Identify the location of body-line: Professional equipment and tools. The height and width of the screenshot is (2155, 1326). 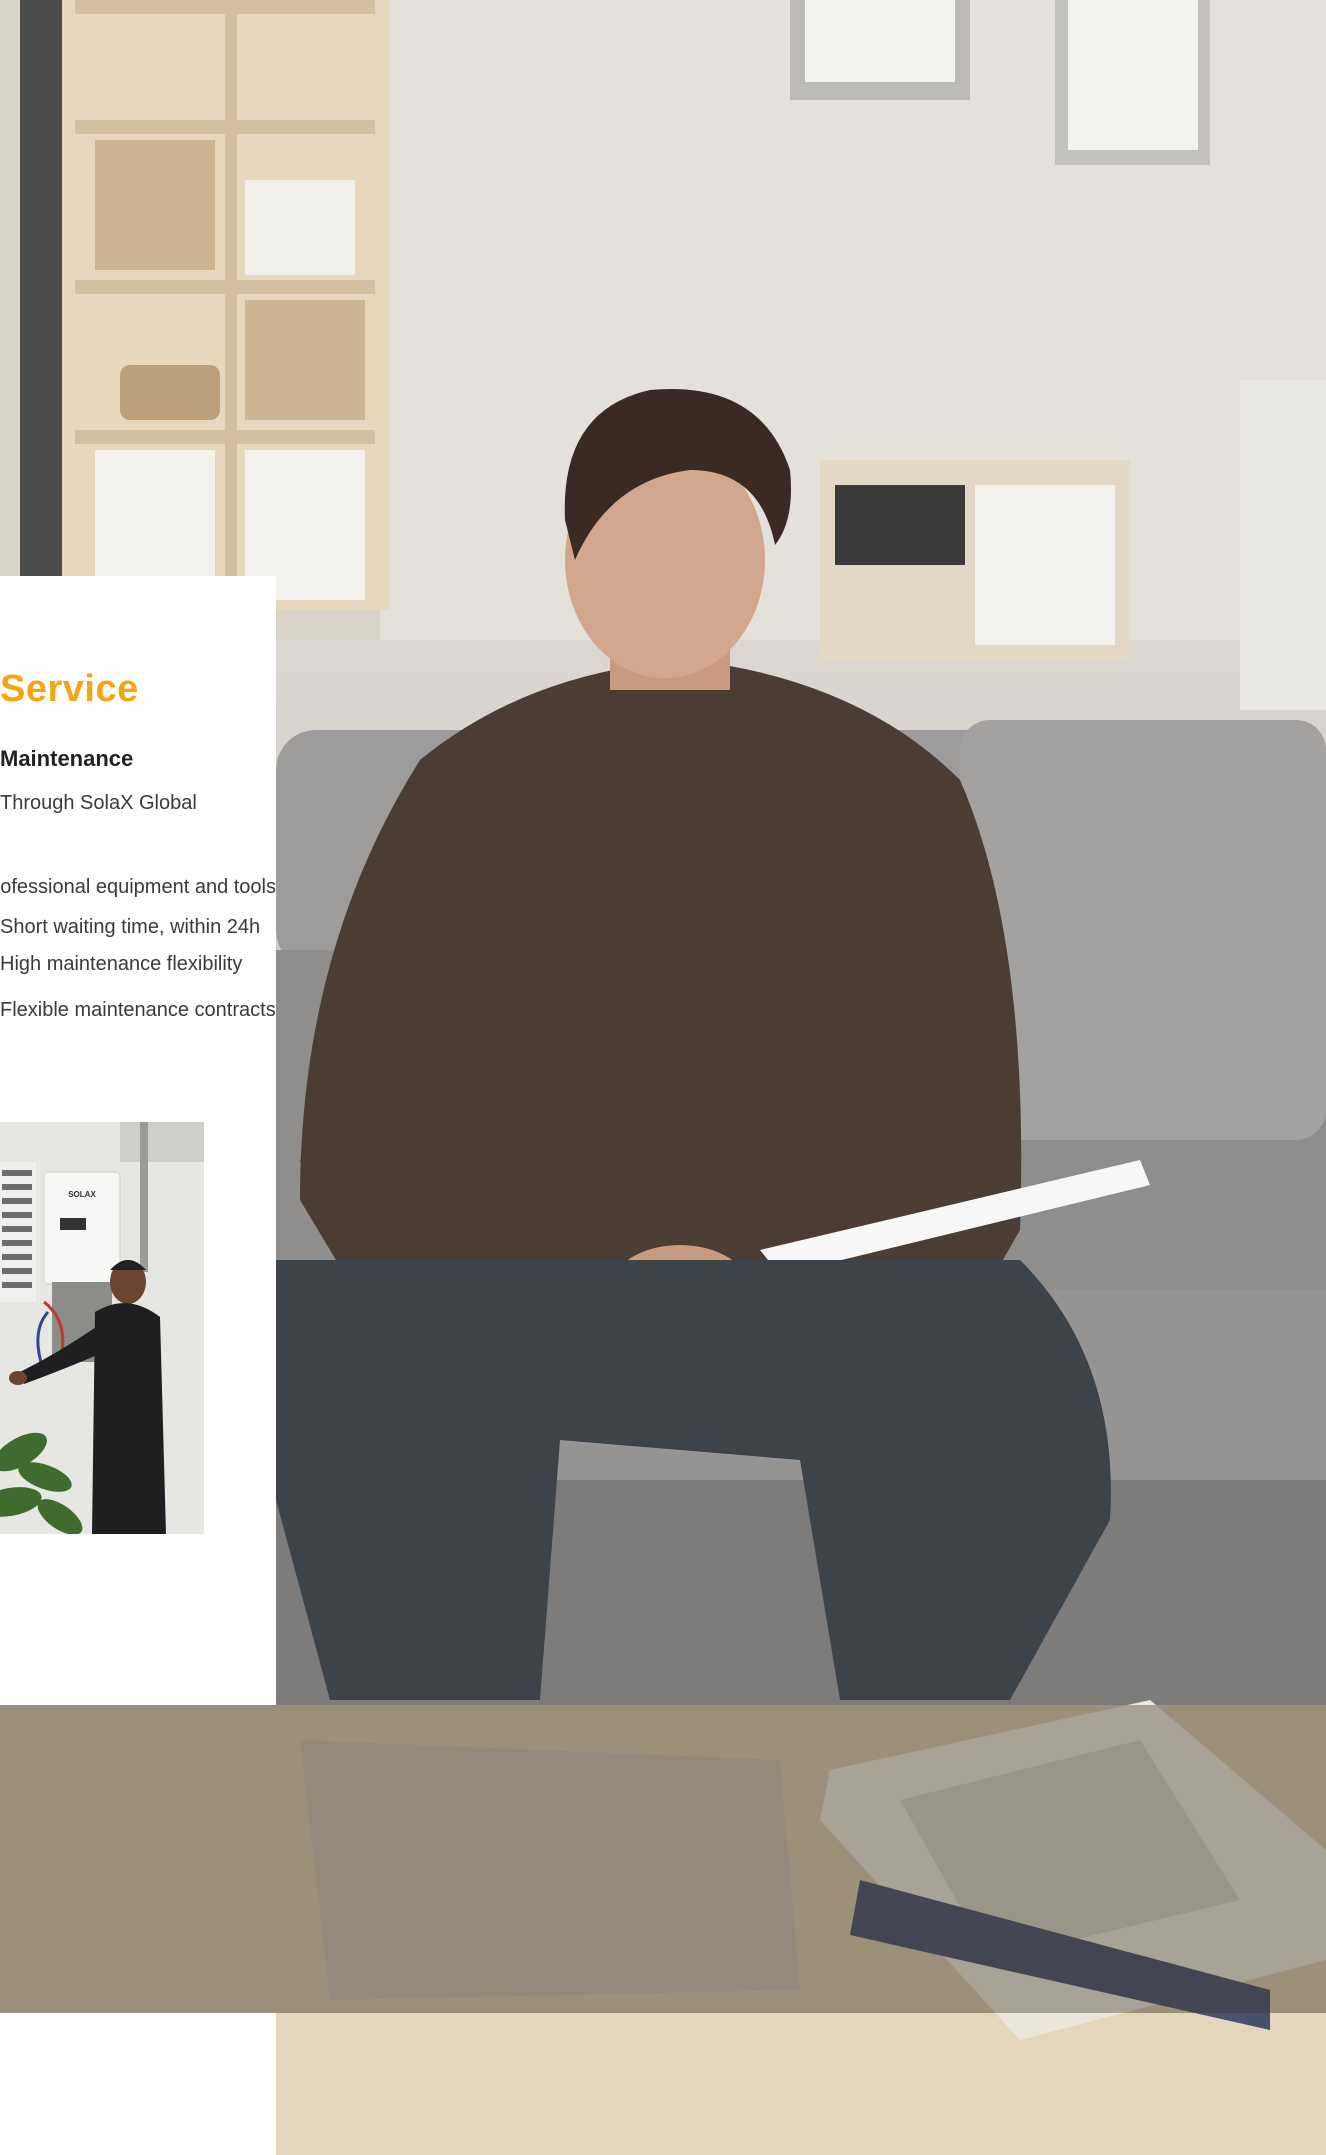
(138, 887).